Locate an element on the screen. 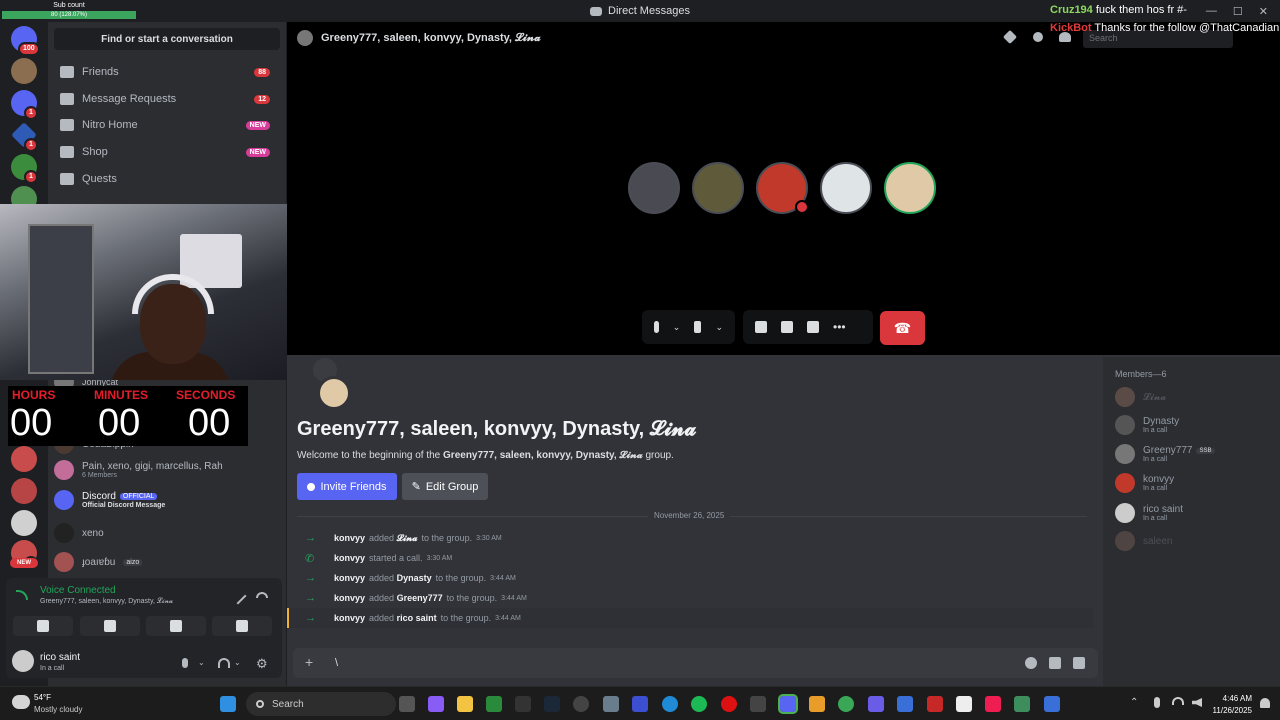 The image size is (1280, 720). copilot-icon is located at coordinates (436, 704).